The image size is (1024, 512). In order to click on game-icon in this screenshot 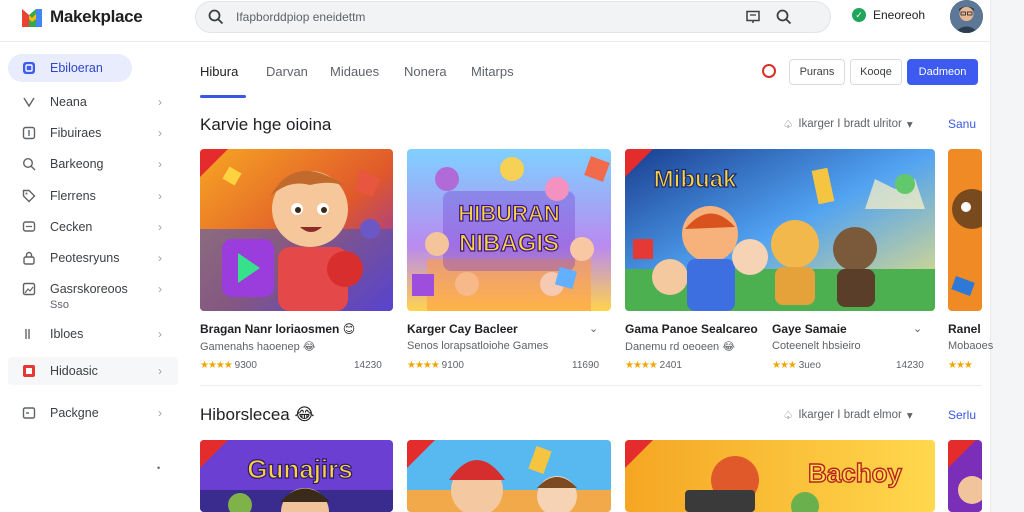, I will do `click(29, 371)`.